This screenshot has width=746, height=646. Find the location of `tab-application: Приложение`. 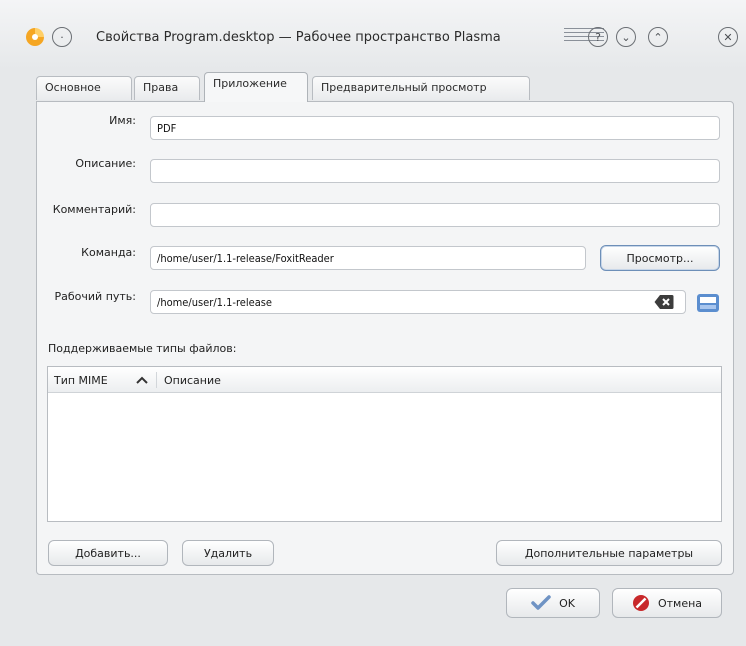

tab-application: Приложение is located at coordinates (256, 87).